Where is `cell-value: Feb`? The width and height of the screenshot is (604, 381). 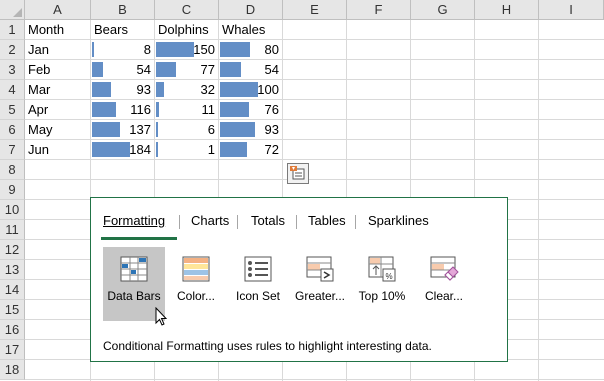
cell-value: Feb is located at coordinates (39, 69).